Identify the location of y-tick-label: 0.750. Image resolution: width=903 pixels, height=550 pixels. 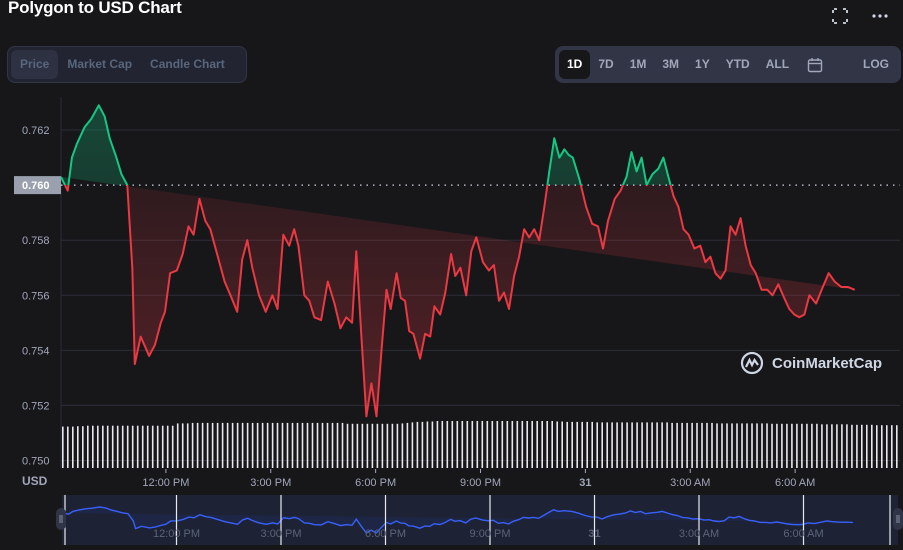
(36, 461).